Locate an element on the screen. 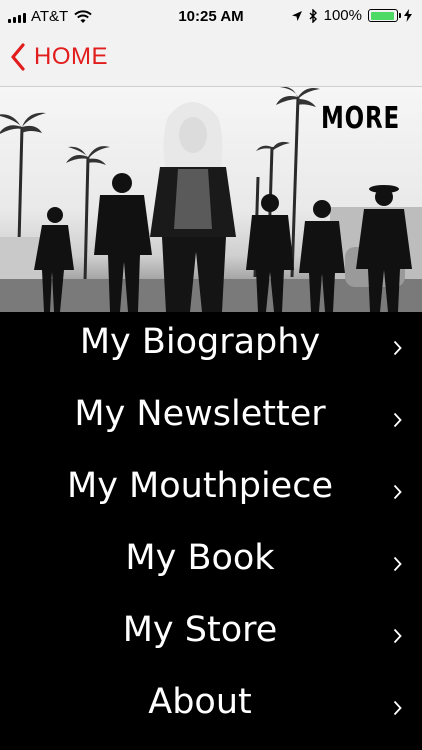  more-overlay-text: MORE is located at coordinates (360, 118).